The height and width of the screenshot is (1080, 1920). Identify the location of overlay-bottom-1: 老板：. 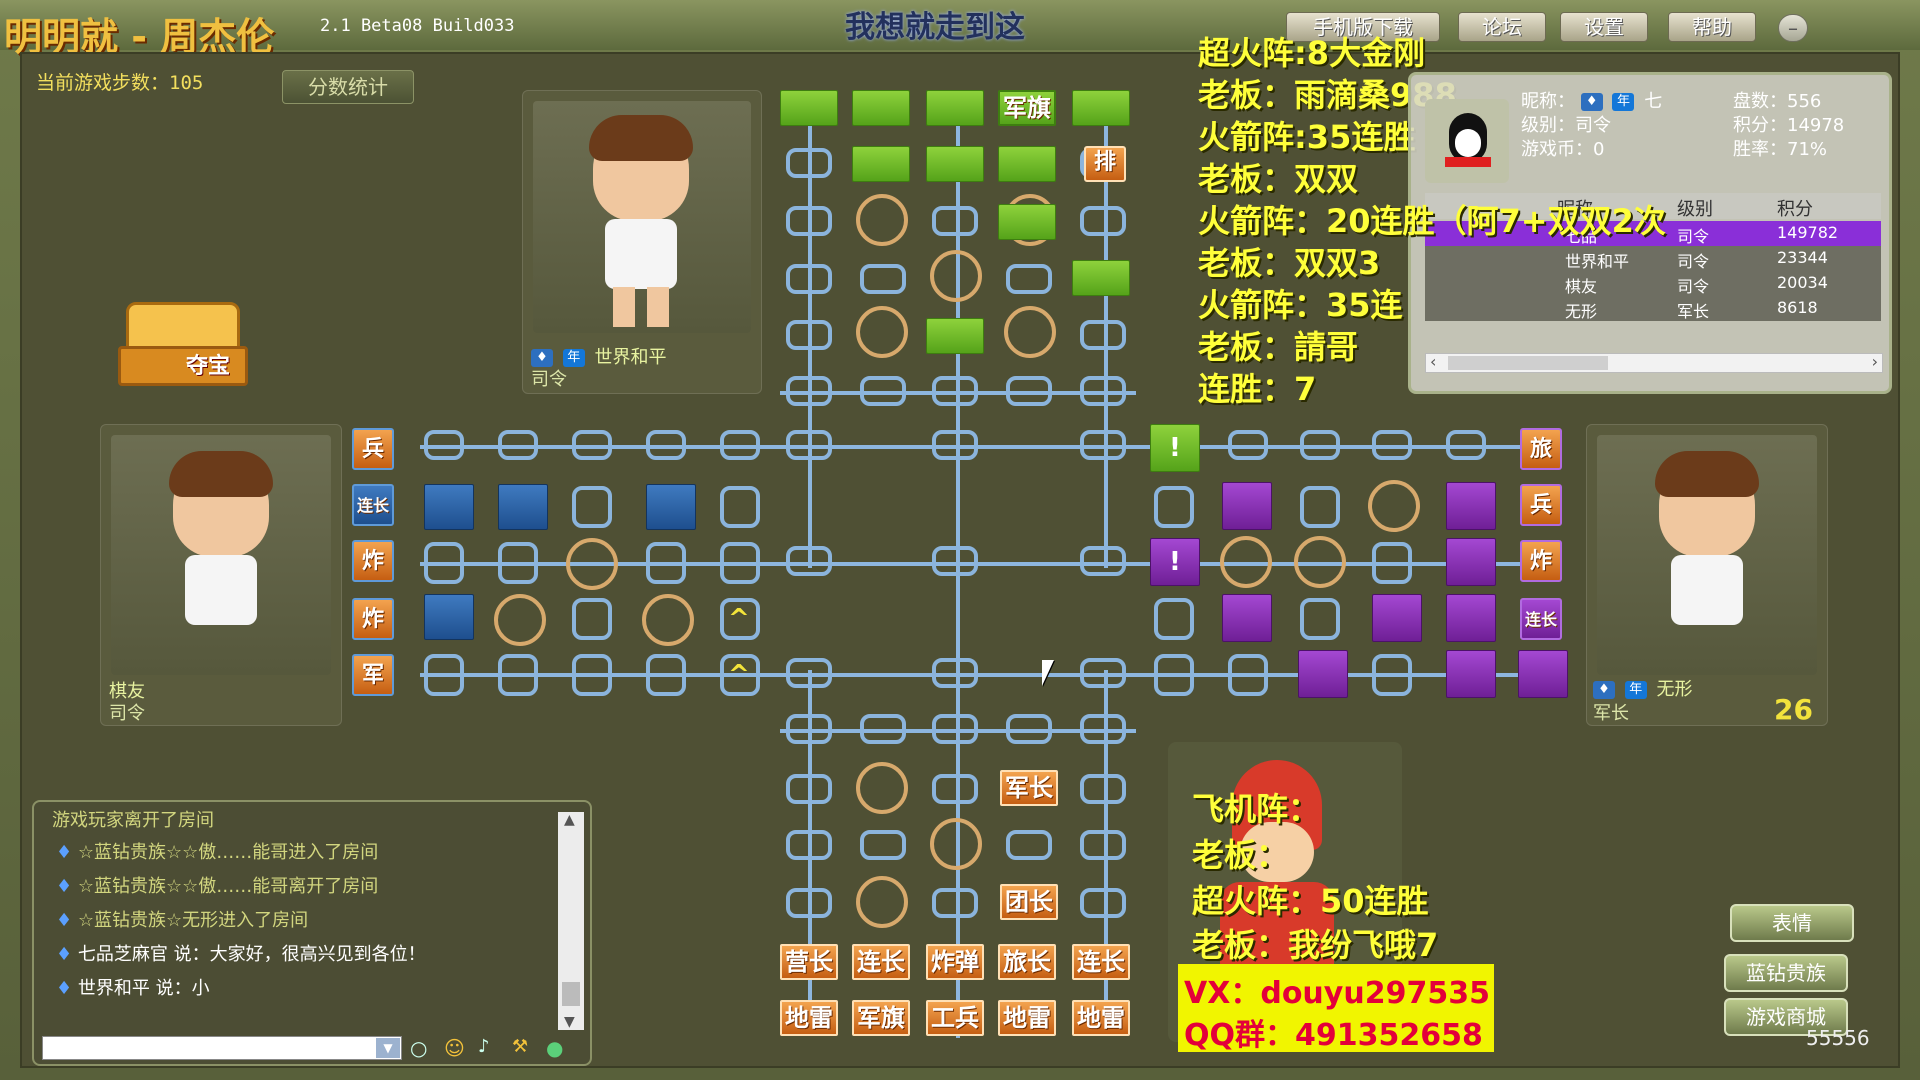
(1240, 855).